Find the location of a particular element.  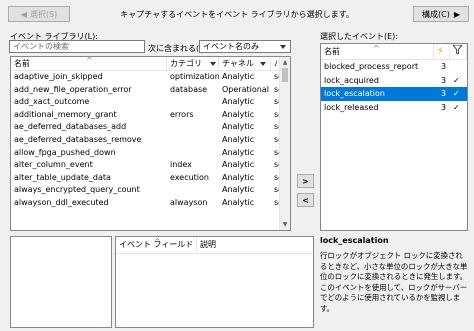

table-row: alwayson_ddl_executedalwaysonAnalyticse is located at coordinates (145, 203).